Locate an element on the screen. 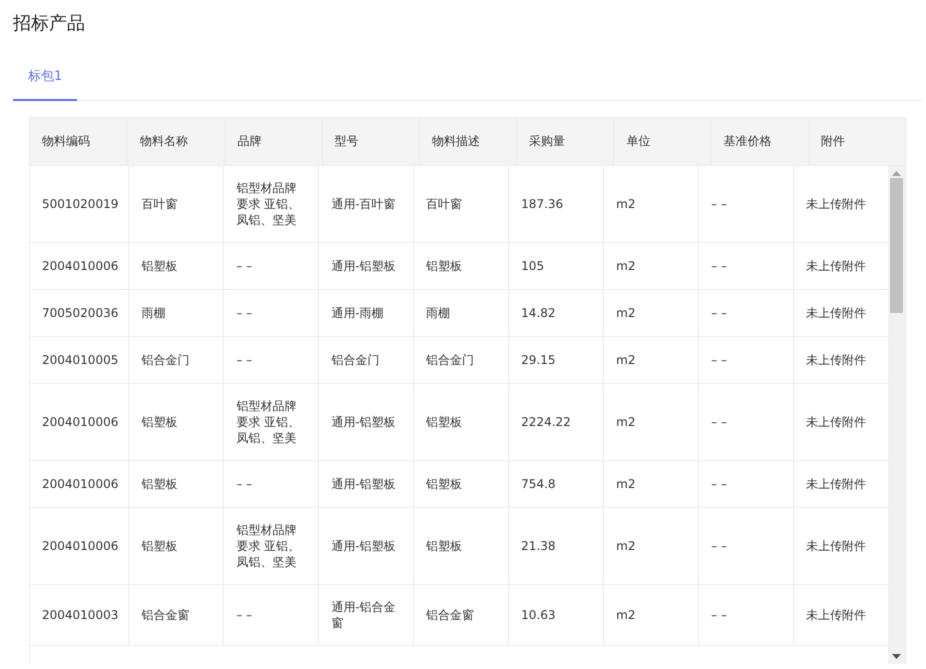 The height and width of the screenshot is (669, 926). column-header: 物料描述 is located at coordinates (467, 141).